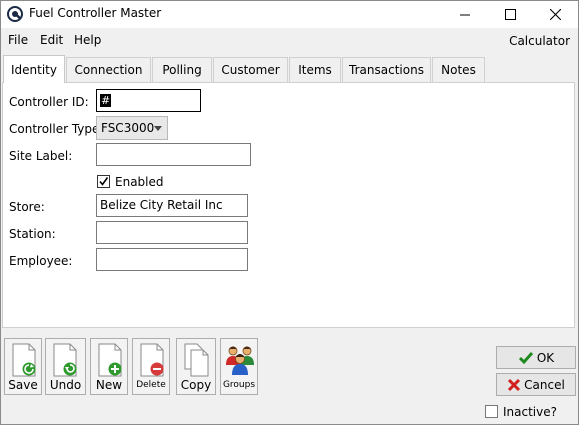 Image resolution: width=579 pixels, height=425 pixels. What do you see at coordinates (289, 40) in the screenshot?
I see `menu-bar: File Edit Help Calculator` at bounding box center [289, 40].